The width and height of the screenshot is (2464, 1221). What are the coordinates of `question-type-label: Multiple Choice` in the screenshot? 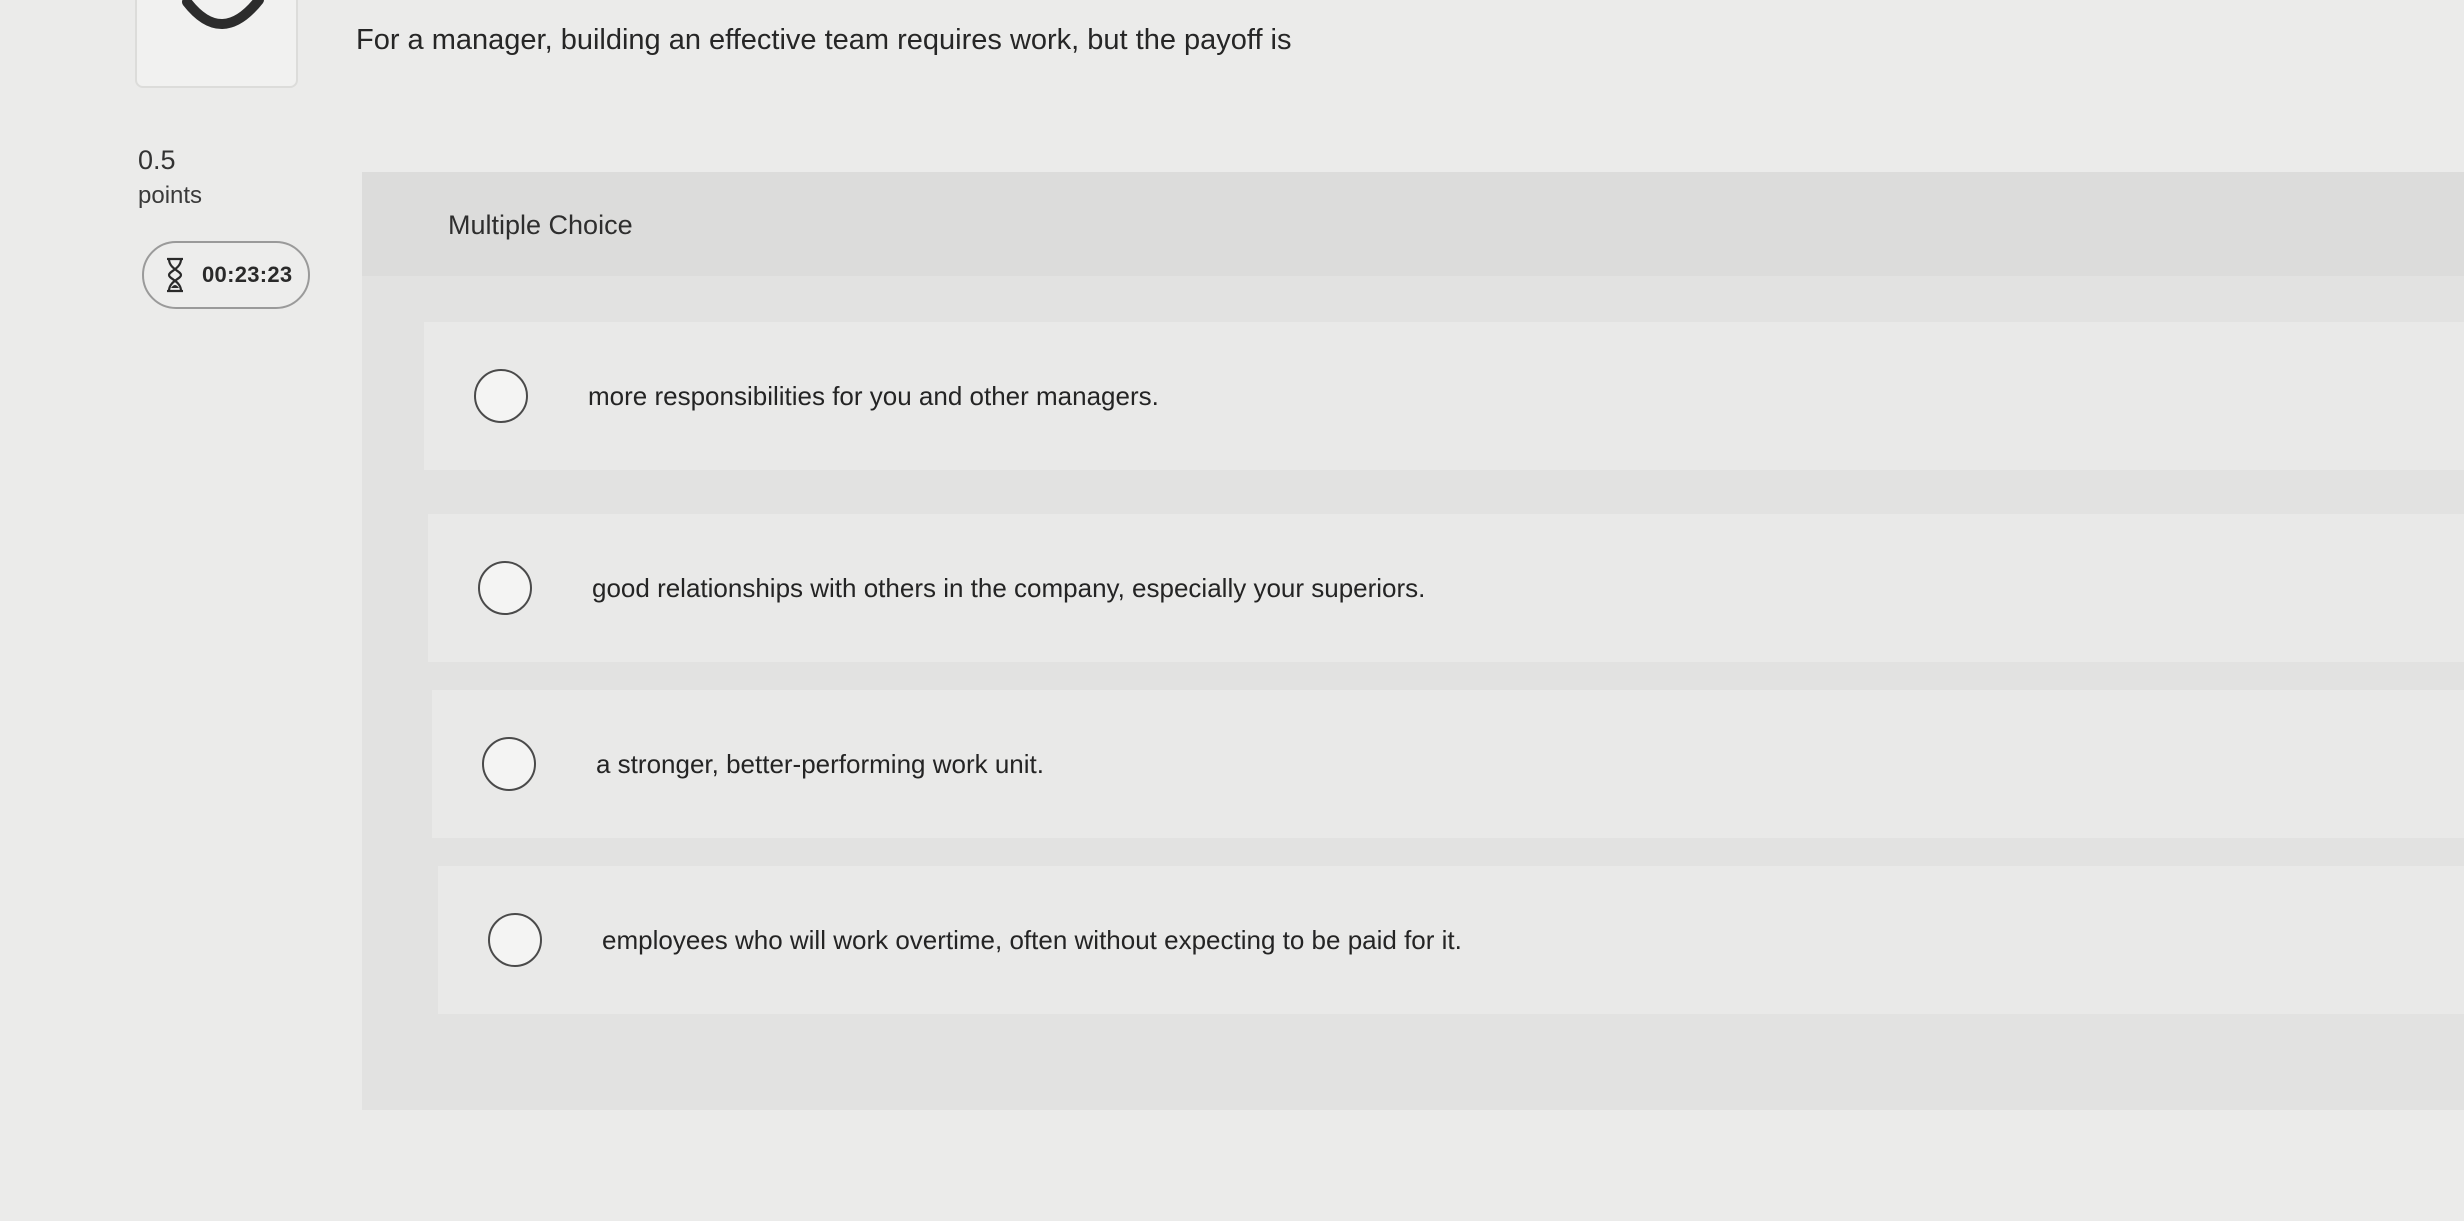 It's located at (540, 225).